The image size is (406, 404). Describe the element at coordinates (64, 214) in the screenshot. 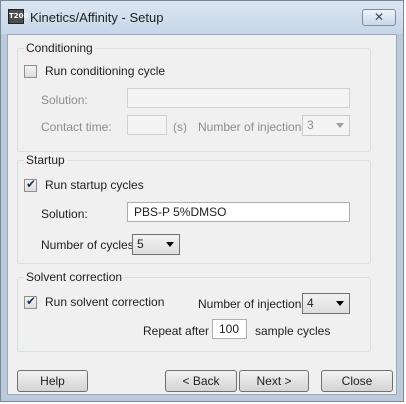

I see `startup-solution-label: Solution:` at that location.